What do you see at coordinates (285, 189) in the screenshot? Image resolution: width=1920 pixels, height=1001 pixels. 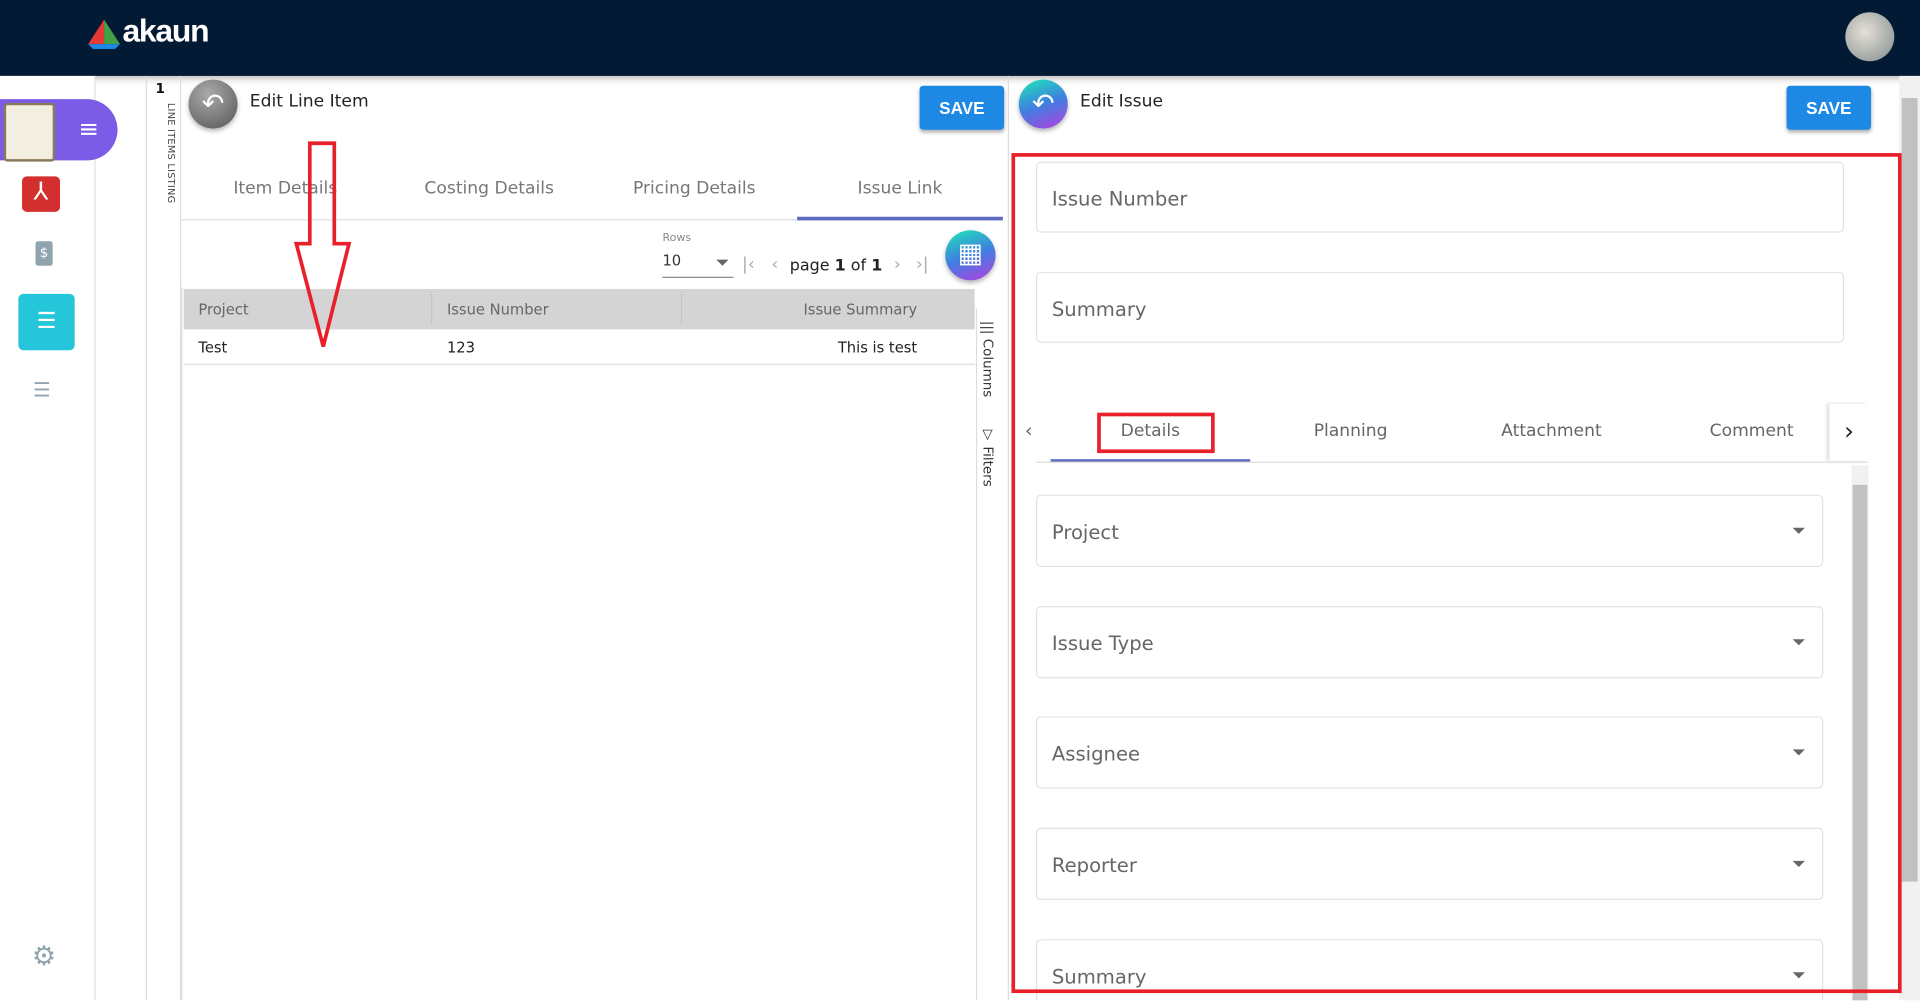 I see `tab-item-details: Item Details` at bounding box center [285, 189].